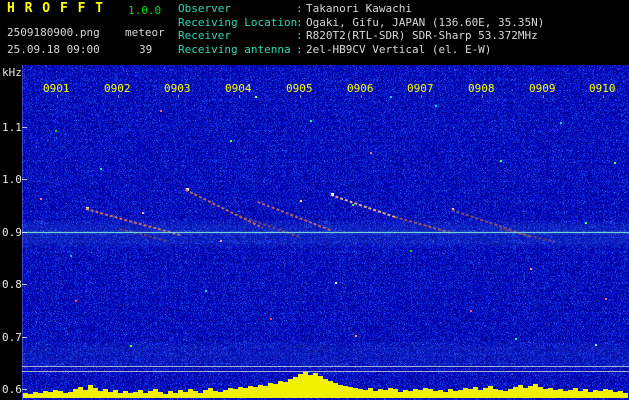 This screenshot has height=400, width=629. I want to click on time-label: 0903, so click(177, 88).